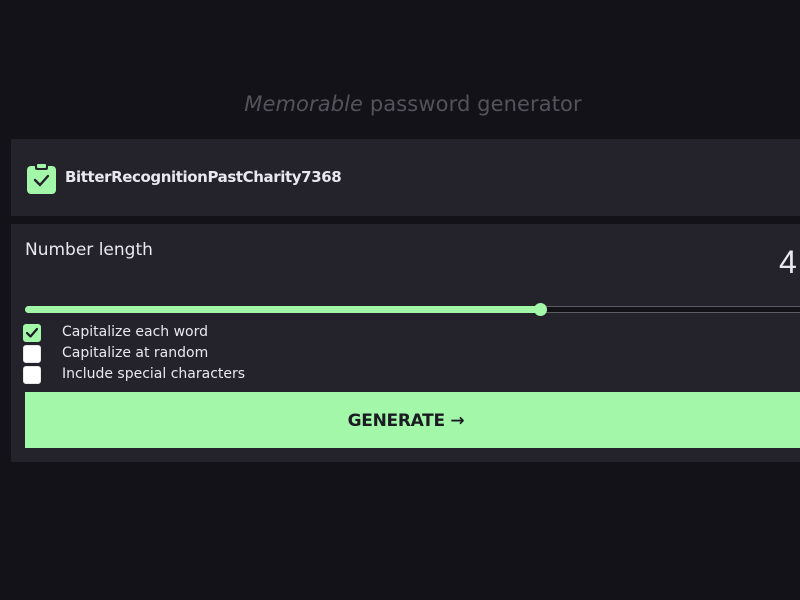 The width and height of the screenshot is (800, 600). What do you see at coordinates (405, 177) in the screenshot?
I see `password-result-panel: BitterRecognitionPastCharity7368` at bounding box center [405, 177].